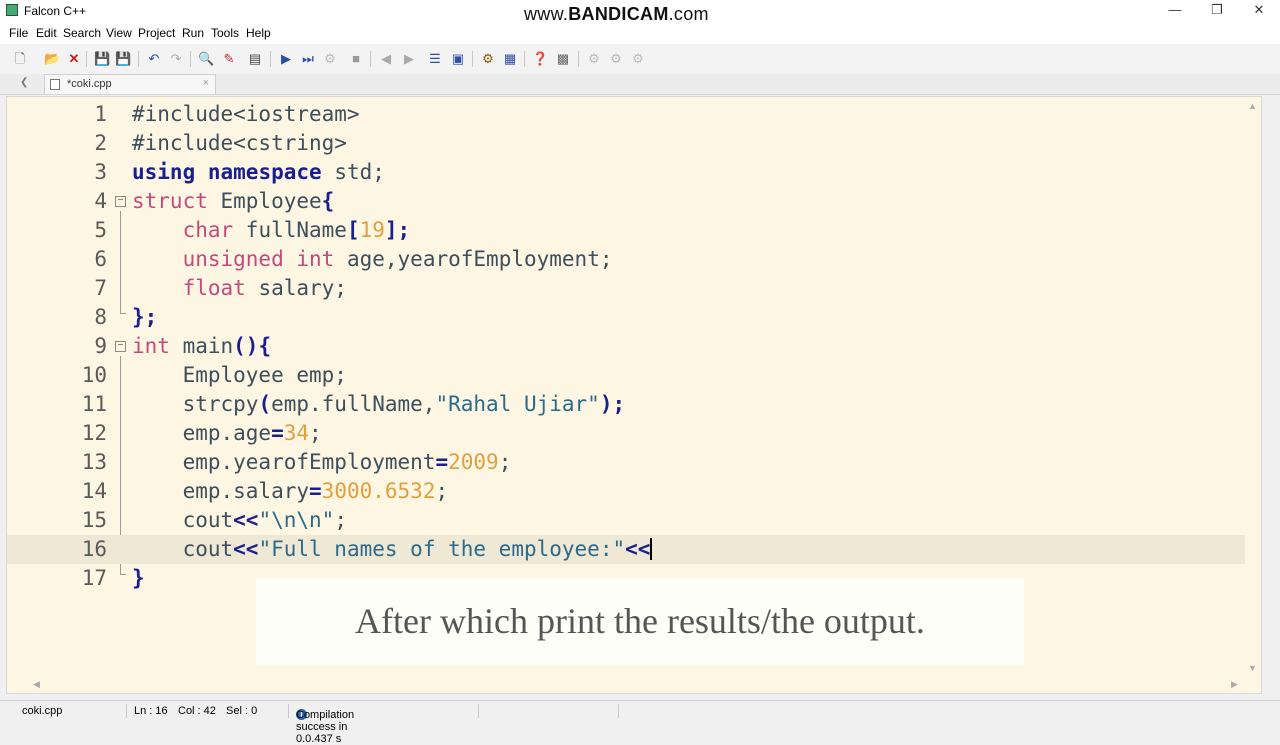 The width and height of the screenshot is (1280, 745). Describe the element at coordinates (138, 578) in the screenshot. I see `code-text: }` at that location.